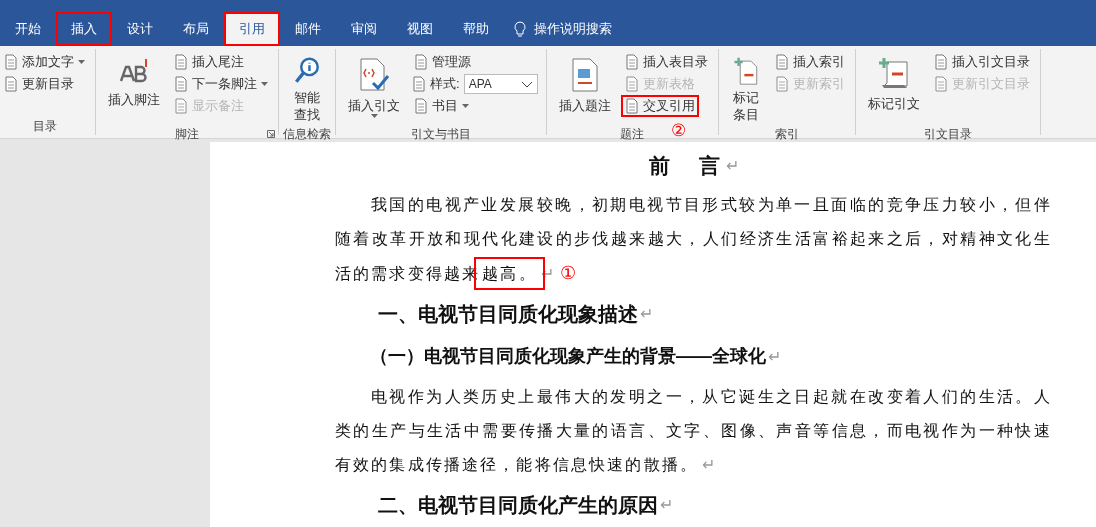 The height and width of the screenshot is (527, 1096). What do you see at coordinates (508, 314) in the screenshot?
I see `heading: 一、电视节目同质化现象描述` at bounding box center [508, 314].